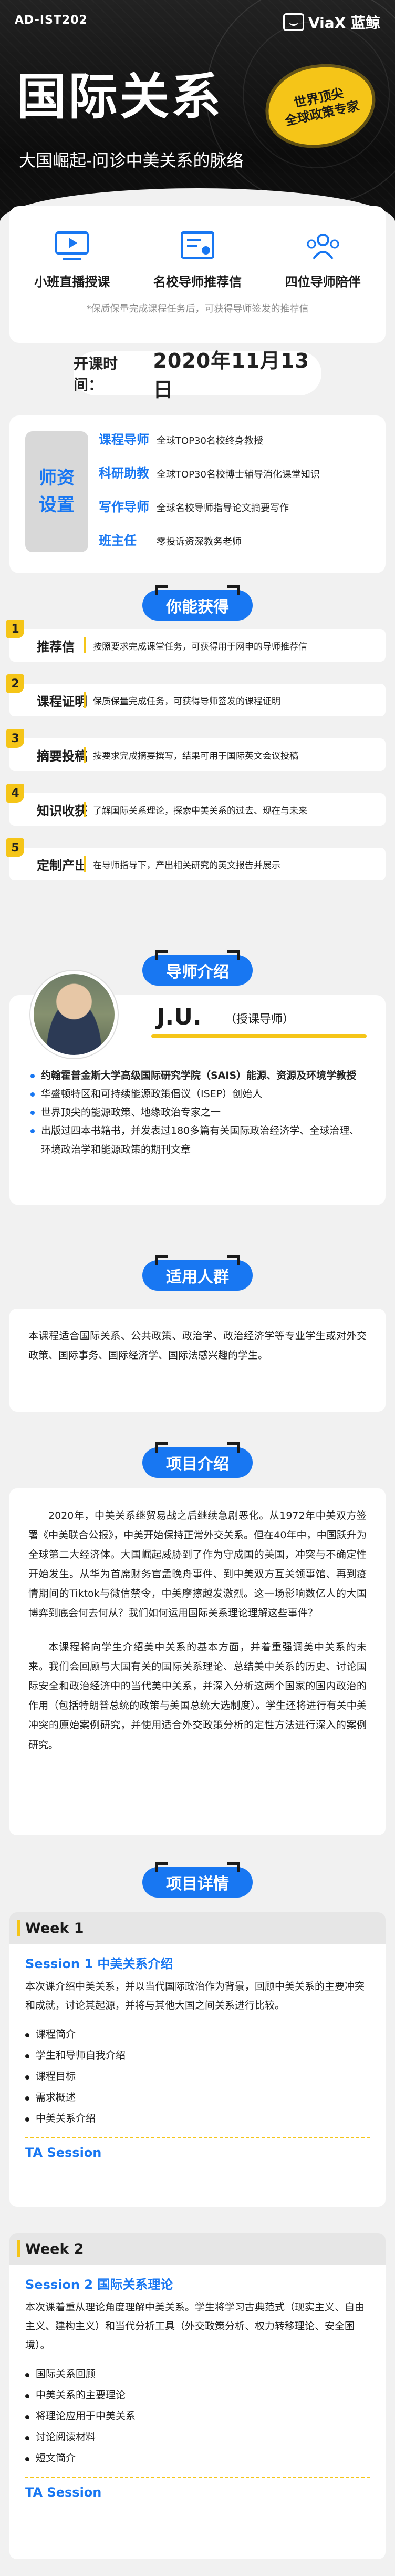 The image size is (395, 2576). I want to click on gain-desc: 在导师指导下，产出相关研究的英文报告并展示, so click(186, 866).